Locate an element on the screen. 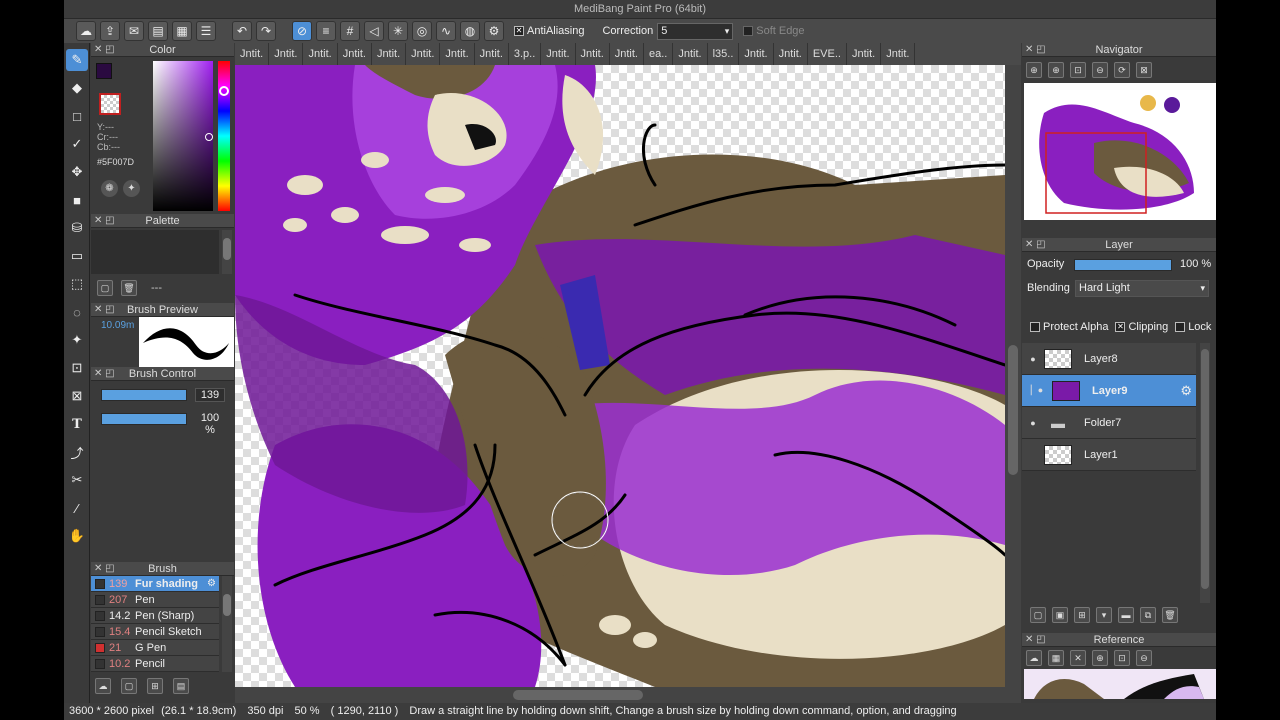 The width and height of the screenshot is (1280, 720). operation-tool-icon: ⤴ is located at coordinates (77, 452).